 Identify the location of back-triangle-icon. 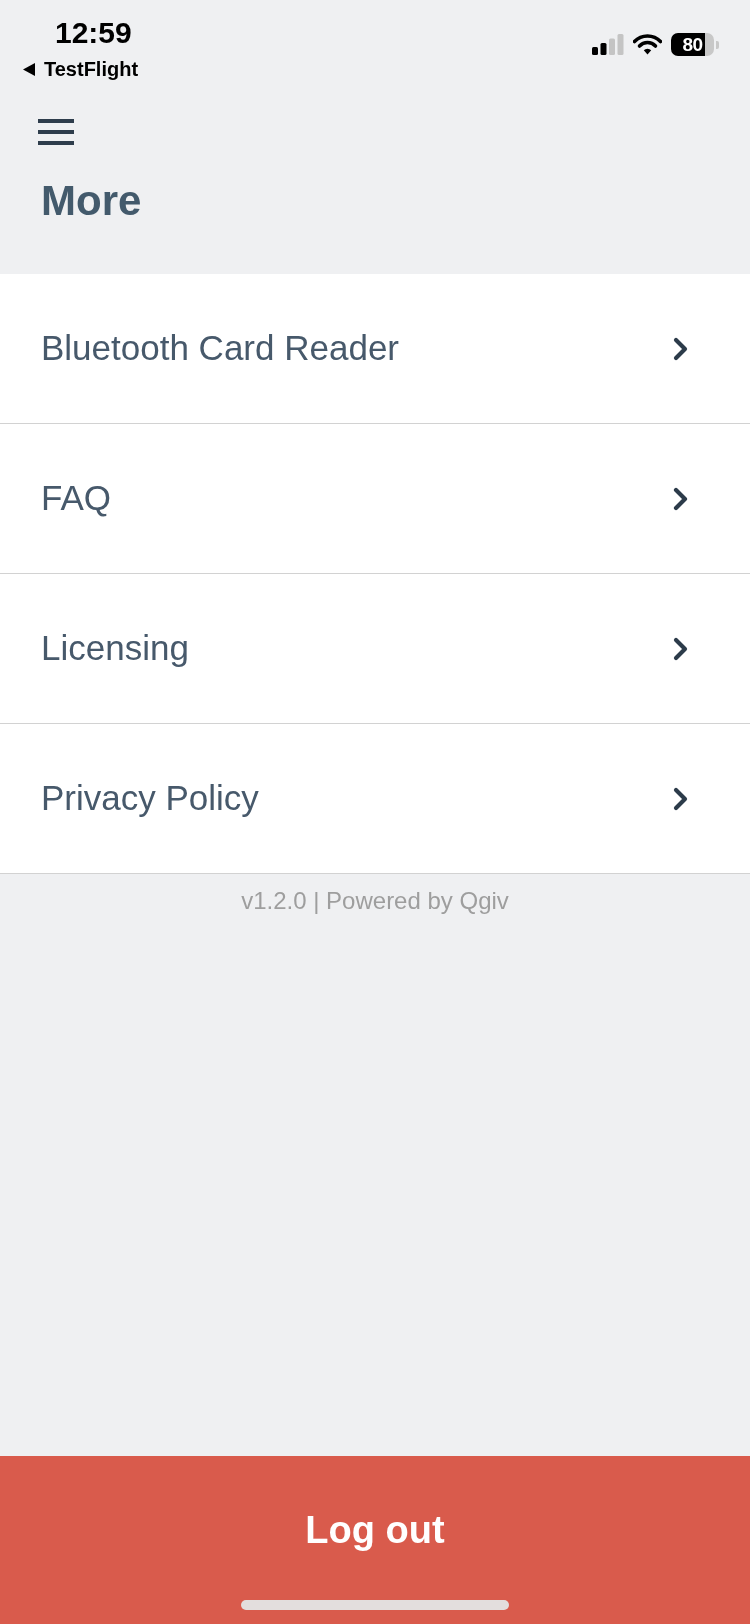
(29, 69).